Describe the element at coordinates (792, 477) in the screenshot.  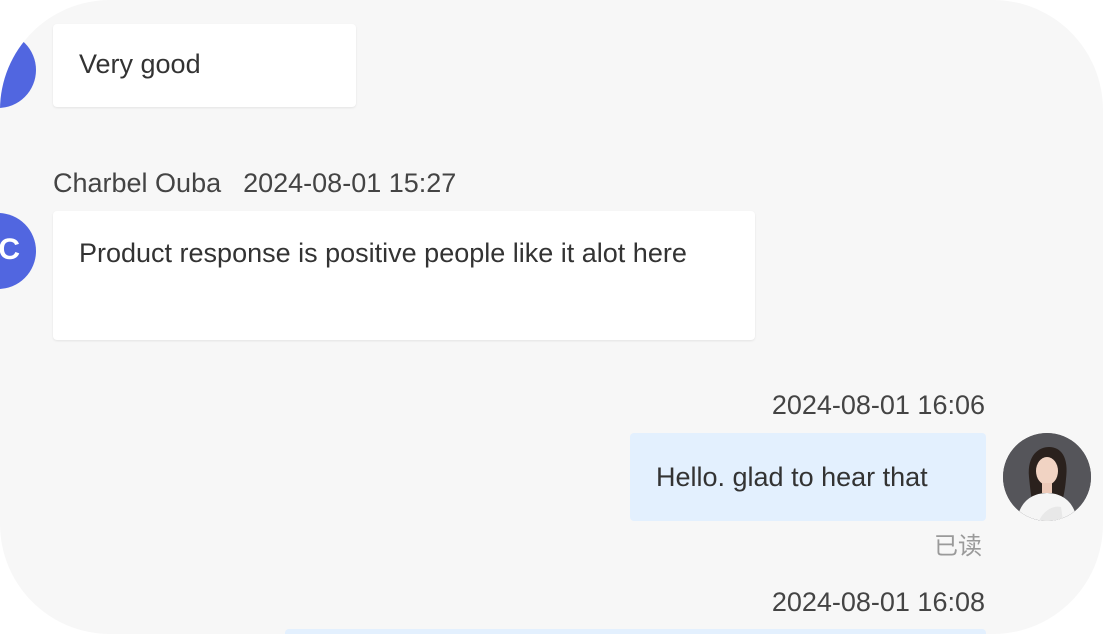
I see `message-text: Hello. glad to hear that` at that location.